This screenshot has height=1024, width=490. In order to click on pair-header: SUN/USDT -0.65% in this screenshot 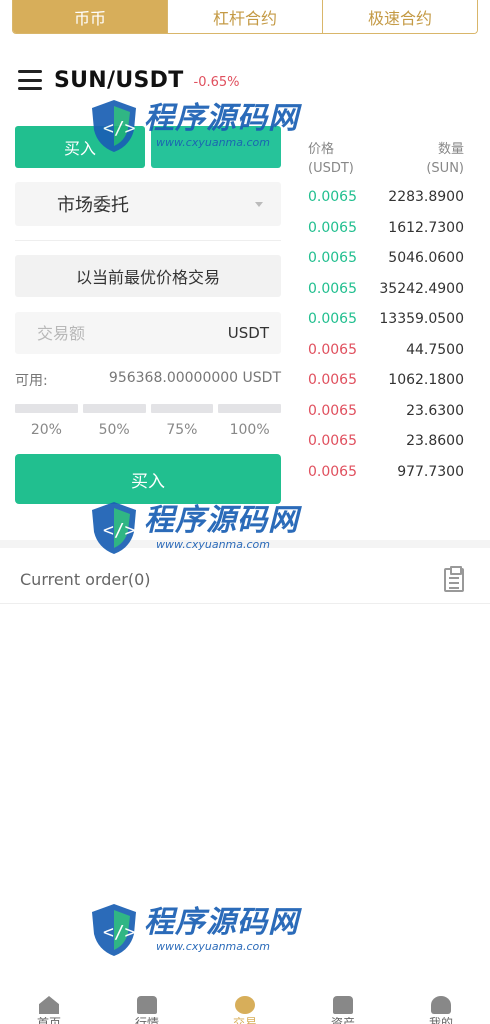, I will do `click(129, 80)`.